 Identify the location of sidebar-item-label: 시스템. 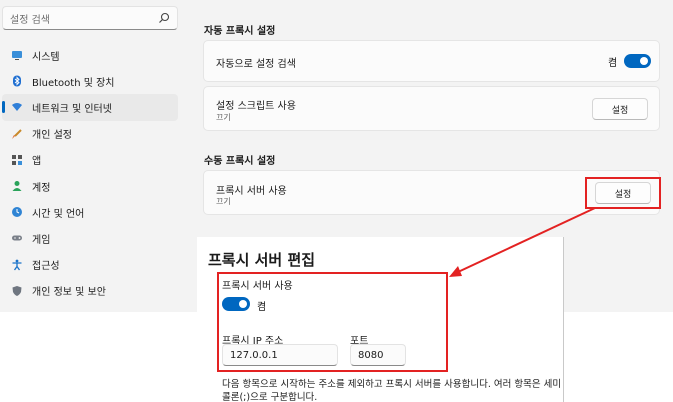
(46, 57).